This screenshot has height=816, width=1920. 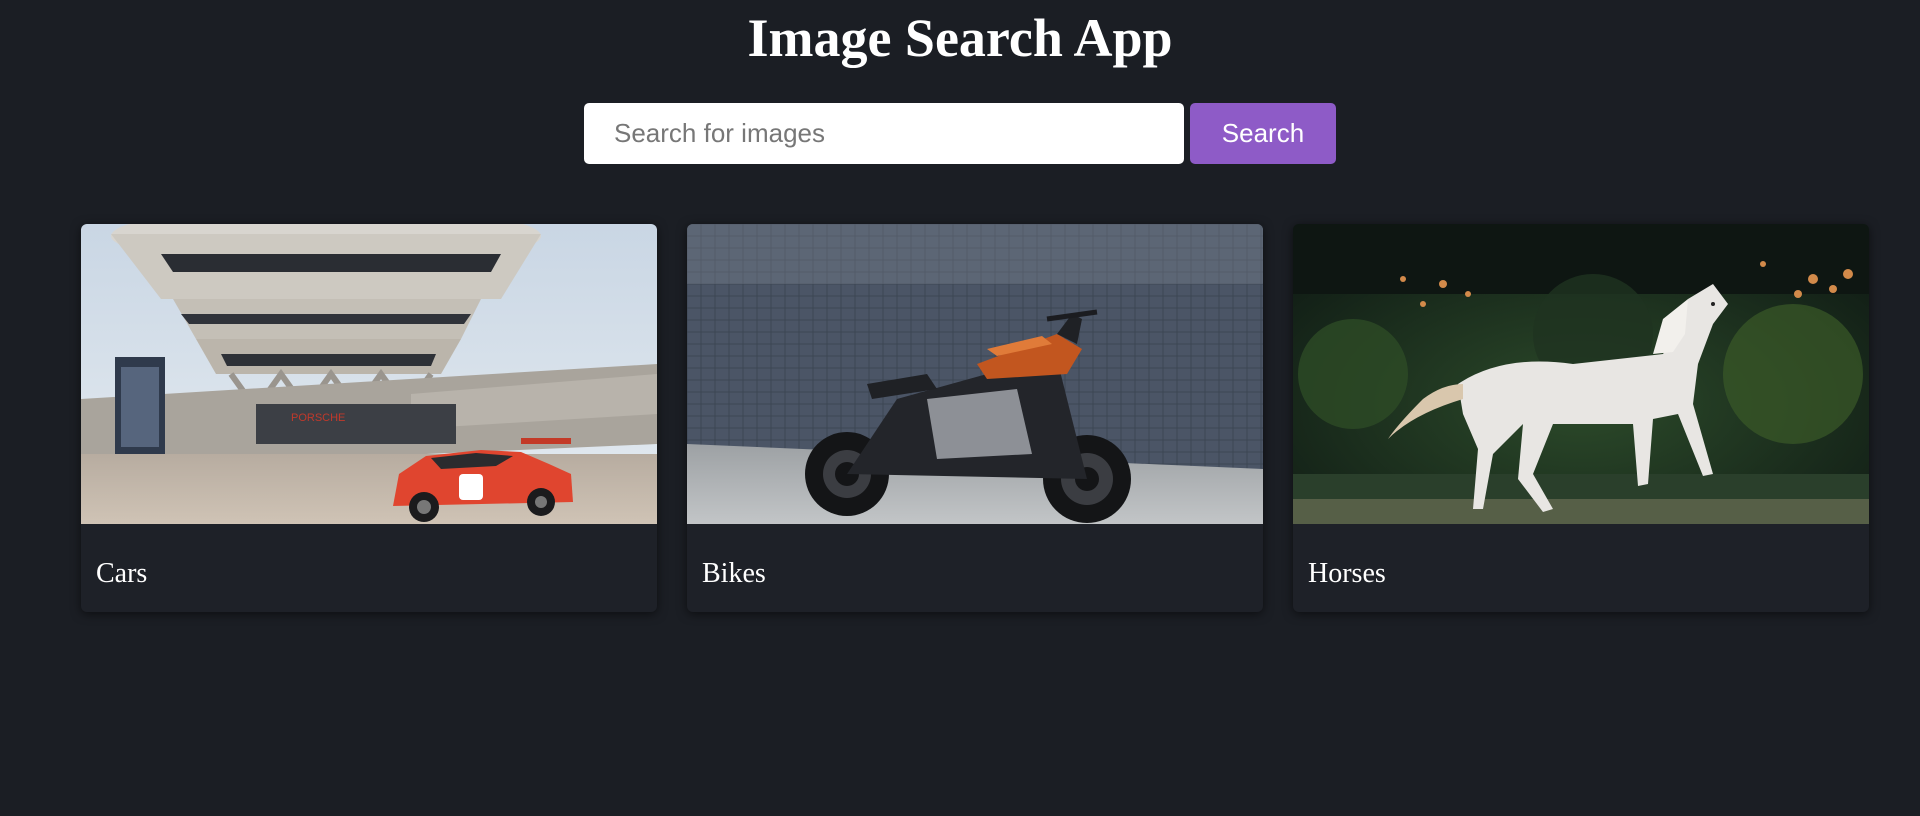 What do you see at coordinates (369, 374) in the screenshot?
I see `result-image-cars: PORSCHE` at bounding box center [369, 374].